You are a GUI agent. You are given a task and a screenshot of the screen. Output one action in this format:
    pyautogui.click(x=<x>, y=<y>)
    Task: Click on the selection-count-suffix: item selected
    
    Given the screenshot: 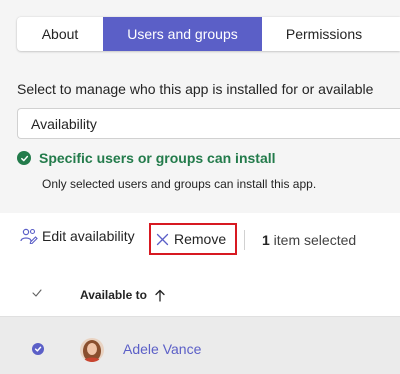 What is the action you would take?
    pyautogui.click(x=313, y=240)
    